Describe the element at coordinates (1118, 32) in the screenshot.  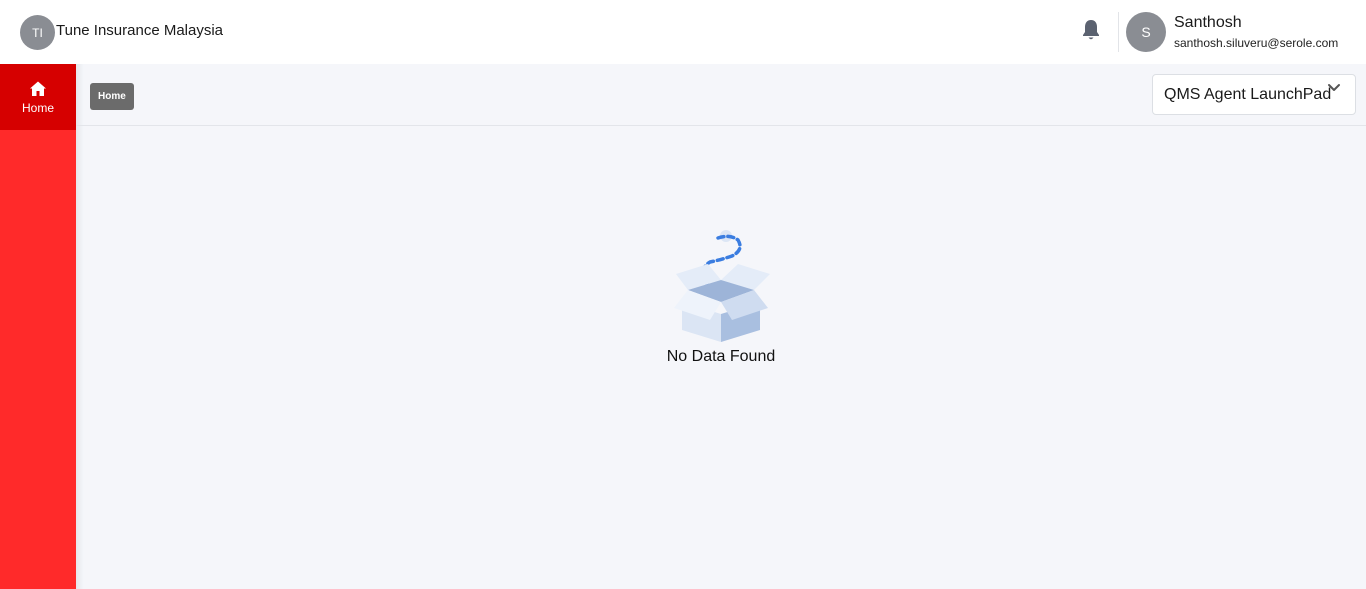
I see `header-divider` at that location.